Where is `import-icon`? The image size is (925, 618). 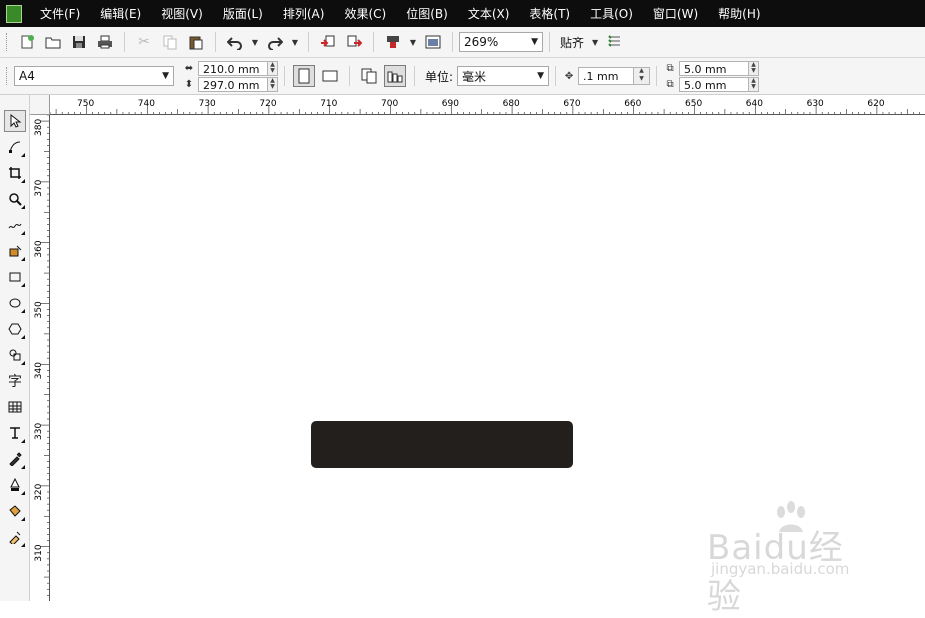
import-icon is located at coordinates (328, 42).